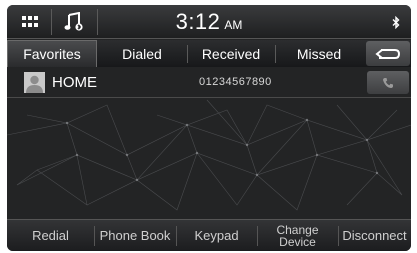 This screenshot has width=417, height=253. I want to click on disconnect-button: Disconnect, so click(374, 235).